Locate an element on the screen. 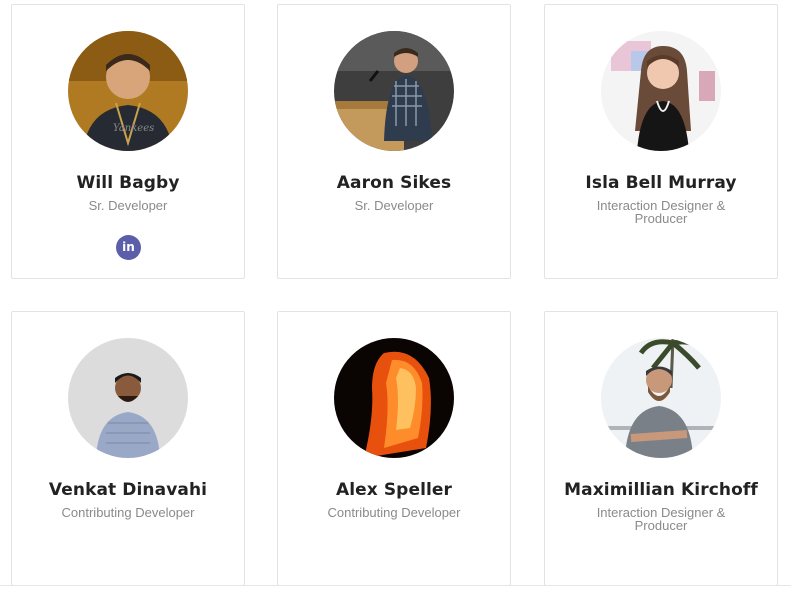 This screenshot has width=791, height=589. team-card-alex-speller: Alex Speller Contributing Developer is located at coordinates (394, 448).